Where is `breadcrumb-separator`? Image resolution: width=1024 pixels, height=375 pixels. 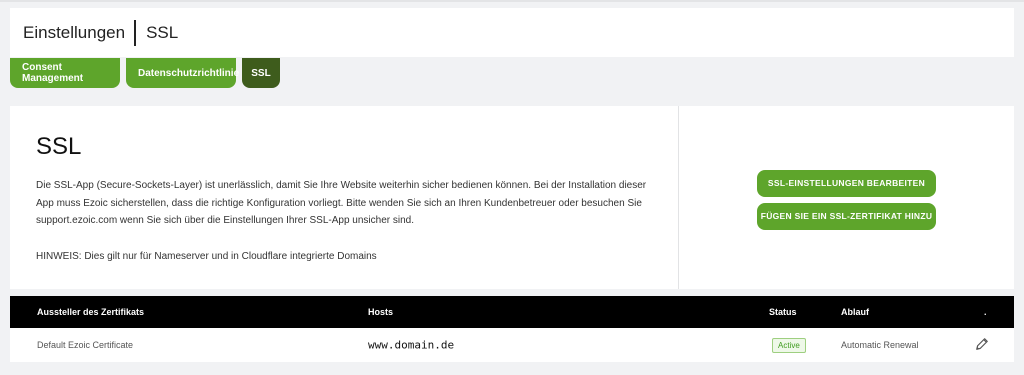 breadcrumb-separator is located at coordinates (135, 32).